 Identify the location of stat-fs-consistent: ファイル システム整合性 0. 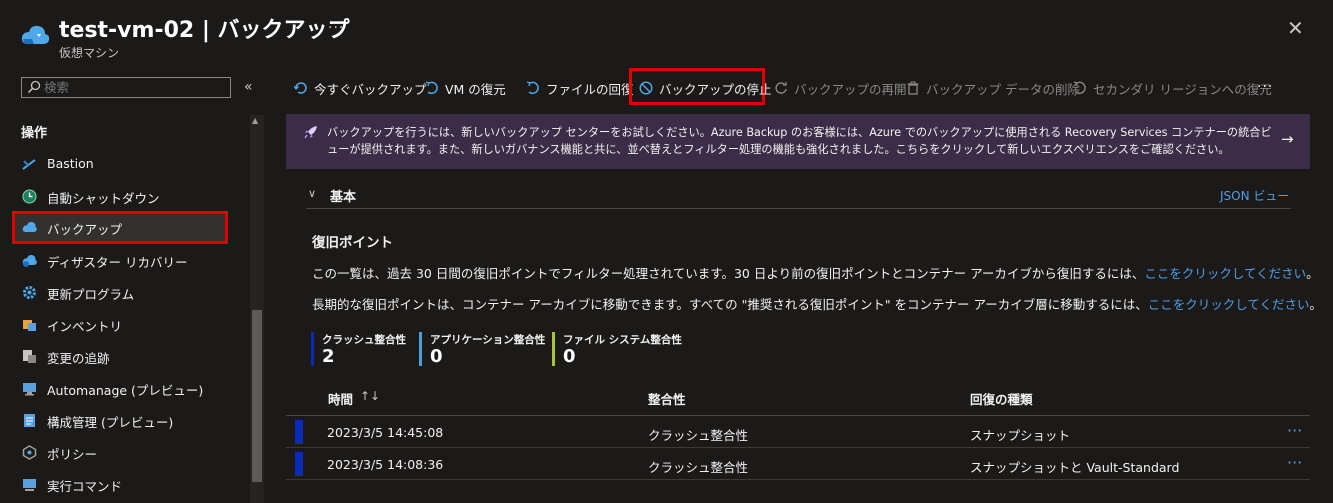
(617, 349).